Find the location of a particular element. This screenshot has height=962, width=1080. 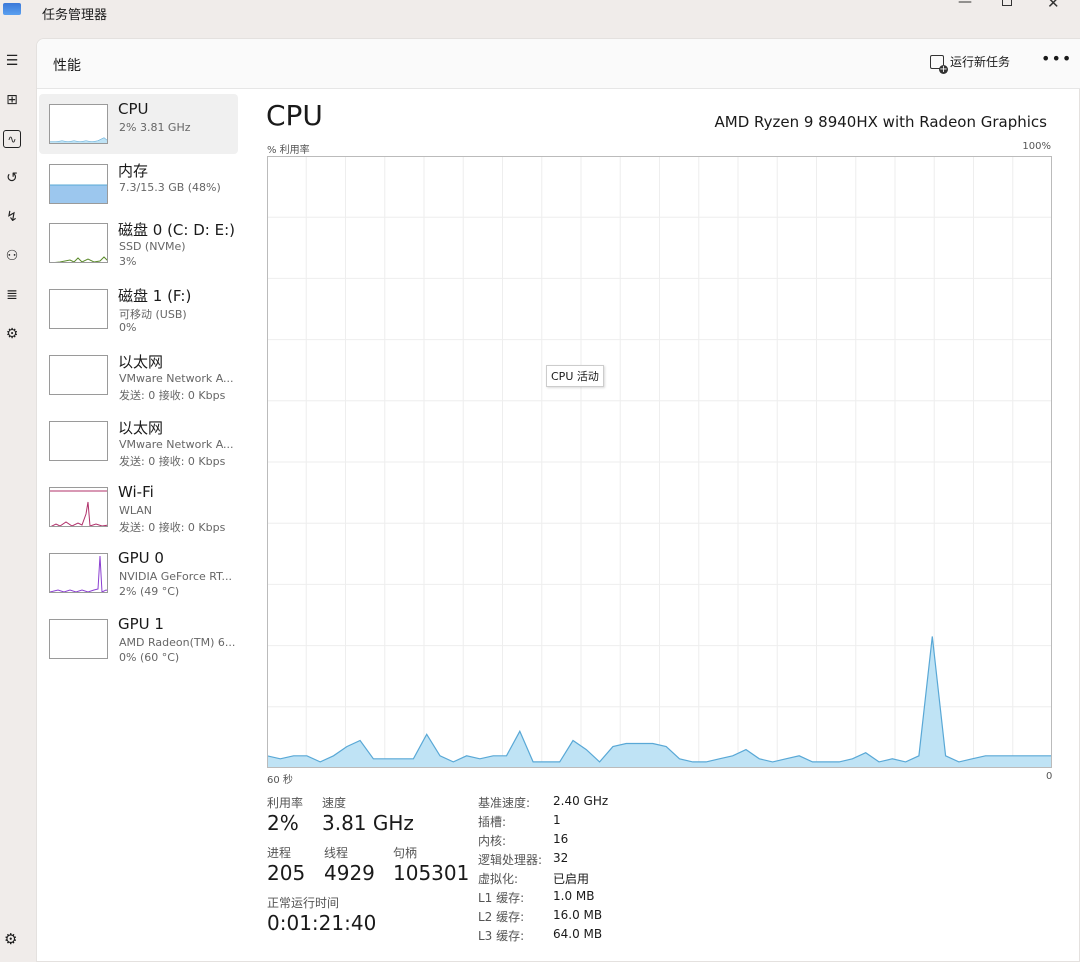

handles-label: 句柄 is located at coordinates (405, 853).